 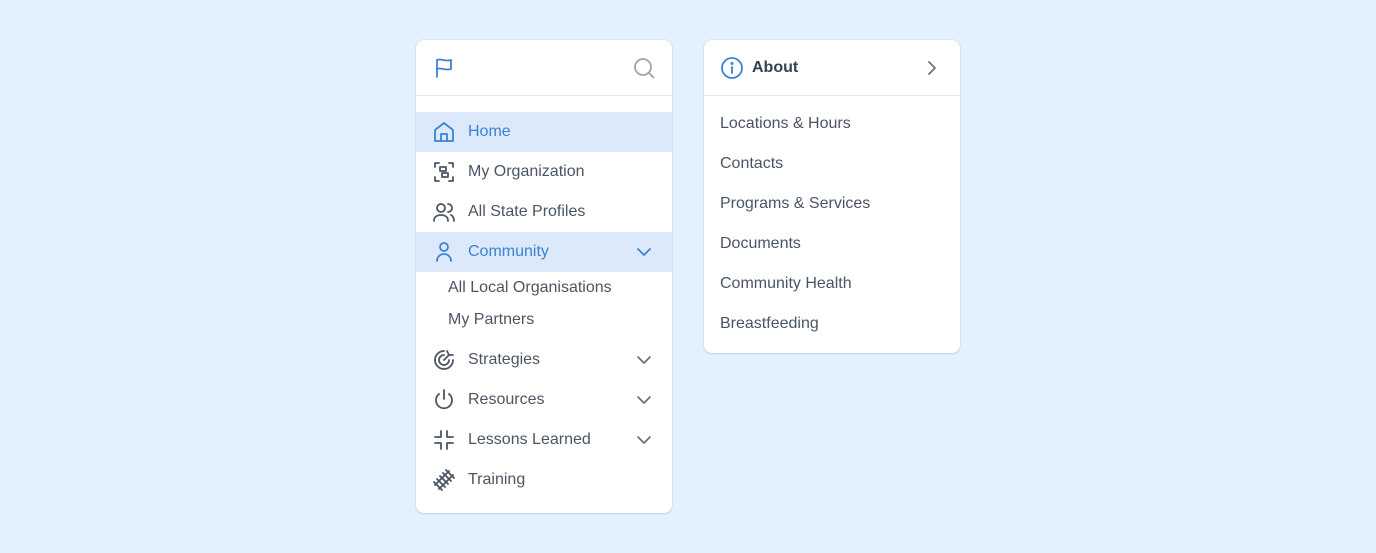 What do you see at coordinates (544, 68) in the screenshot?
I see `sidebar-header` at bounding box center [544, 68].